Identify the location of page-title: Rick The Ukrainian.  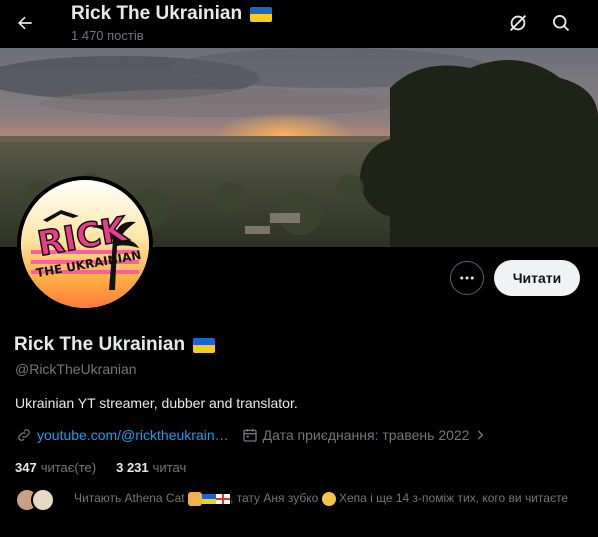
(172, 14).